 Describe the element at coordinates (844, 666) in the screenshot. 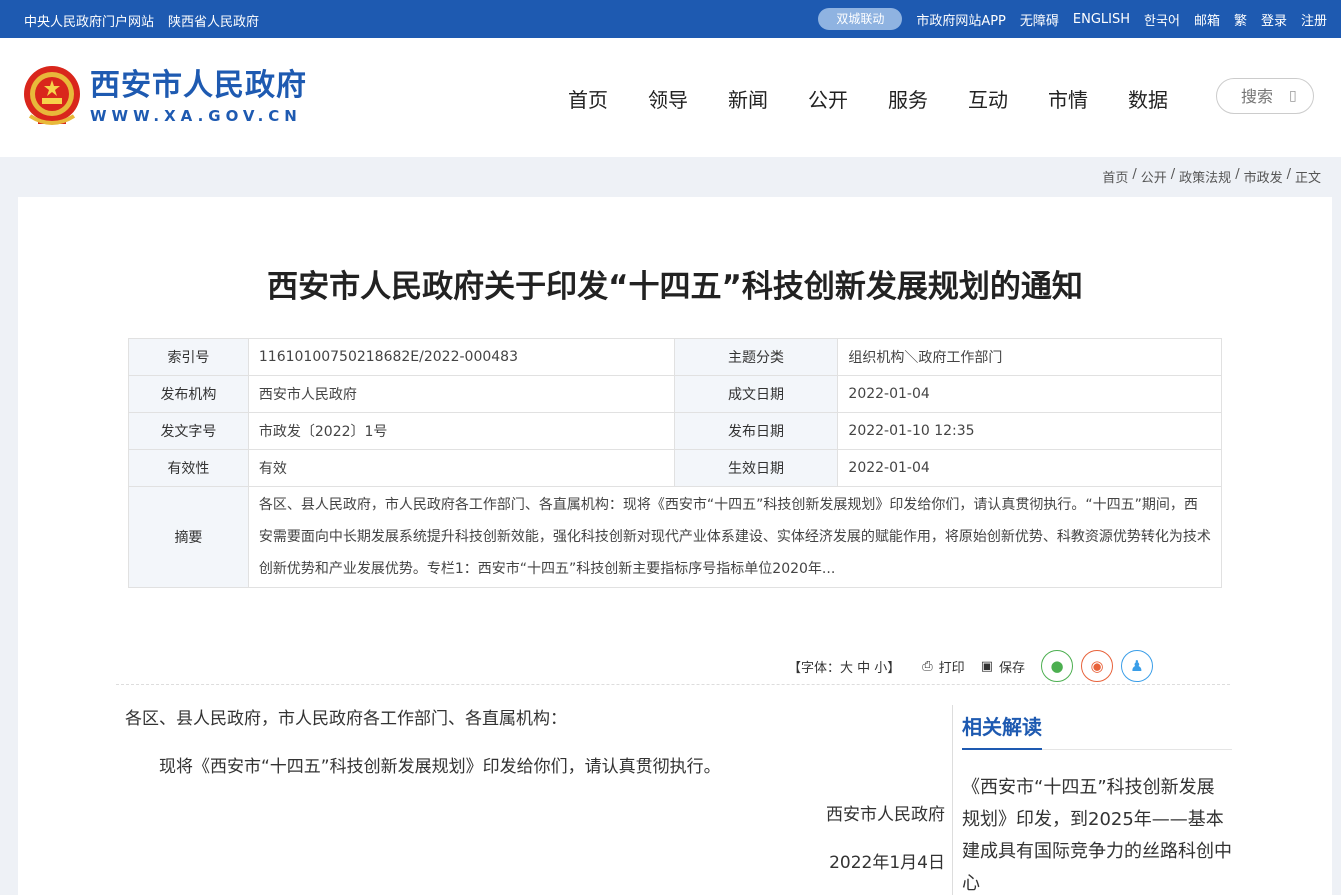

I see `font-size-control: 【字体：大 中 小】` at that location.